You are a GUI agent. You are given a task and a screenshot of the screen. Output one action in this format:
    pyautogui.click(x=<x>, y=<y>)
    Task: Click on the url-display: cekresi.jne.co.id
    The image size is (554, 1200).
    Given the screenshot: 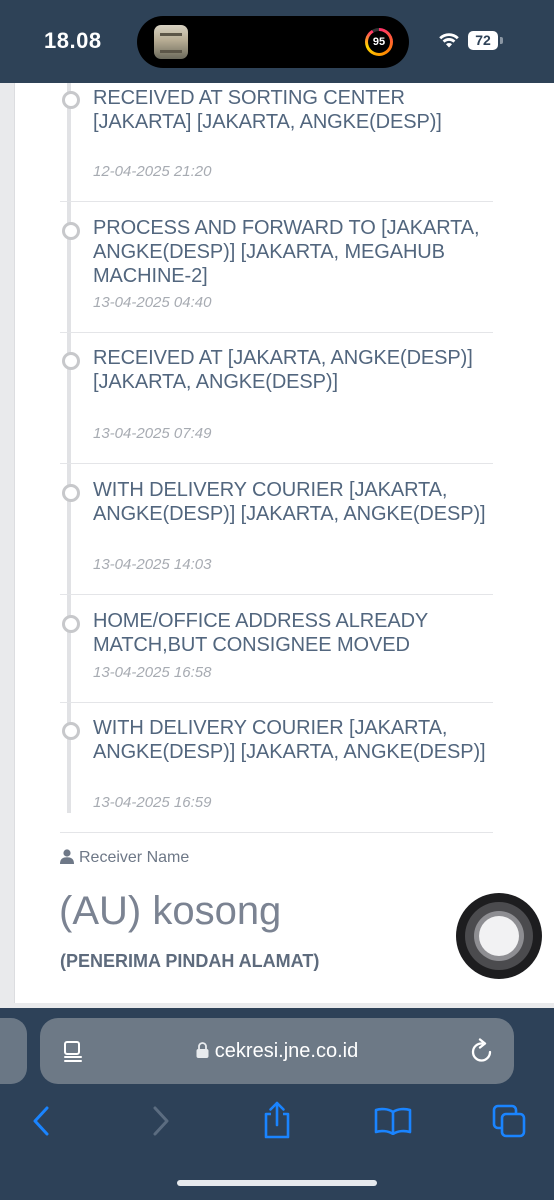 What is the action you would take?
    pyautogui.click(x=277, y=1051)
    